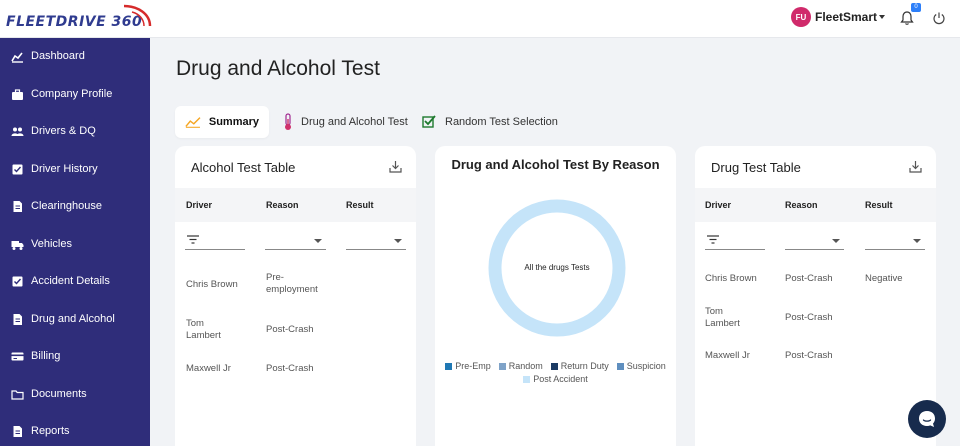  Describe the element at coordinates (193, 122) in the screenshot. I see `trend-icon` at that location.